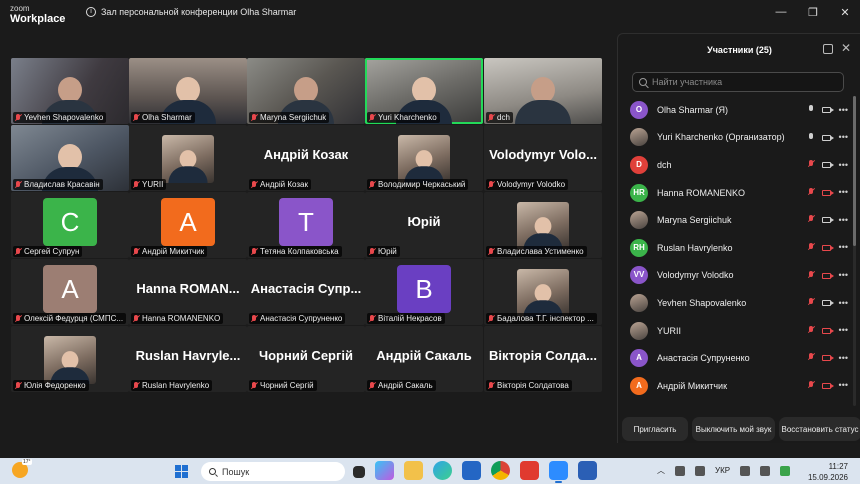 The width and height of the screenshot is (860, 484). Describe the element at coordinates (734, 193) in the screenshot. I see `participant-row: HR Hanna ROMANENKO •••` at that location.